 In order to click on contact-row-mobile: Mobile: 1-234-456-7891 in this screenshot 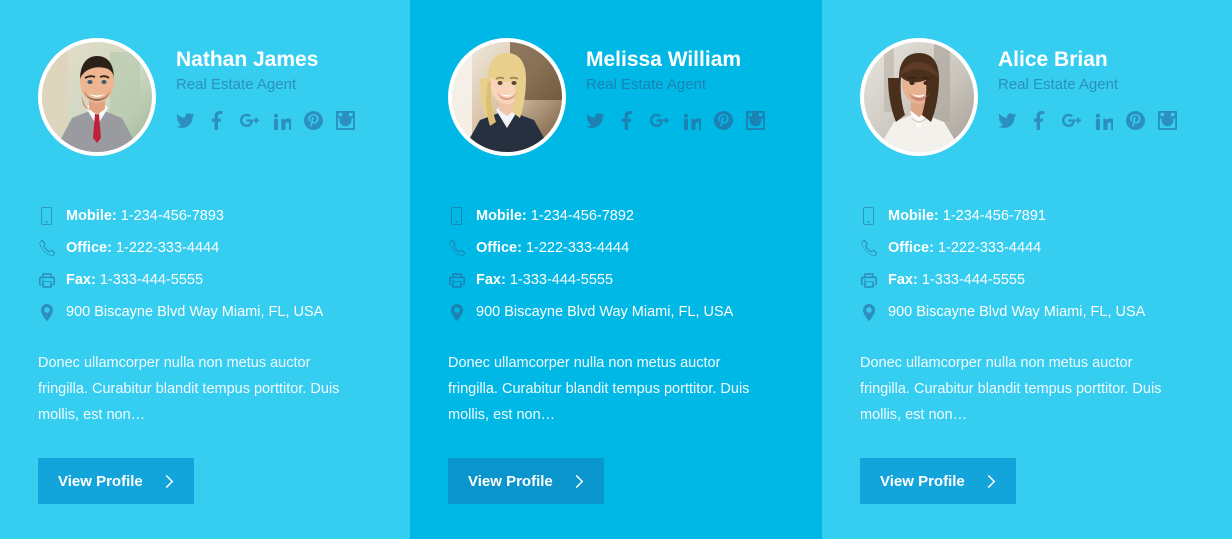, I will do `click(1027, 216)`.